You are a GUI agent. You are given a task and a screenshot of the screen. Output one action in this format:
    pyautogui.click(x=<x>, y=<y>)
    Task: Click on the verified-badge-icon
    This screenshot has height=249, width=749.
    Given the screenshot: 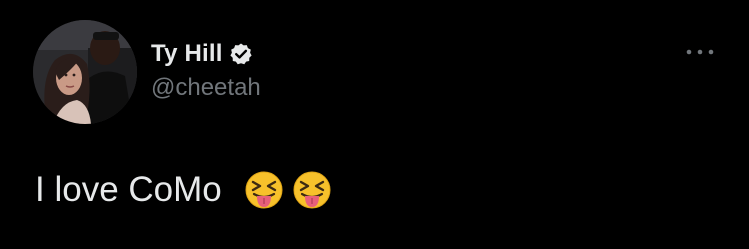 What is the action you would take?
    pyautogui.click(x=241, y=54)
    